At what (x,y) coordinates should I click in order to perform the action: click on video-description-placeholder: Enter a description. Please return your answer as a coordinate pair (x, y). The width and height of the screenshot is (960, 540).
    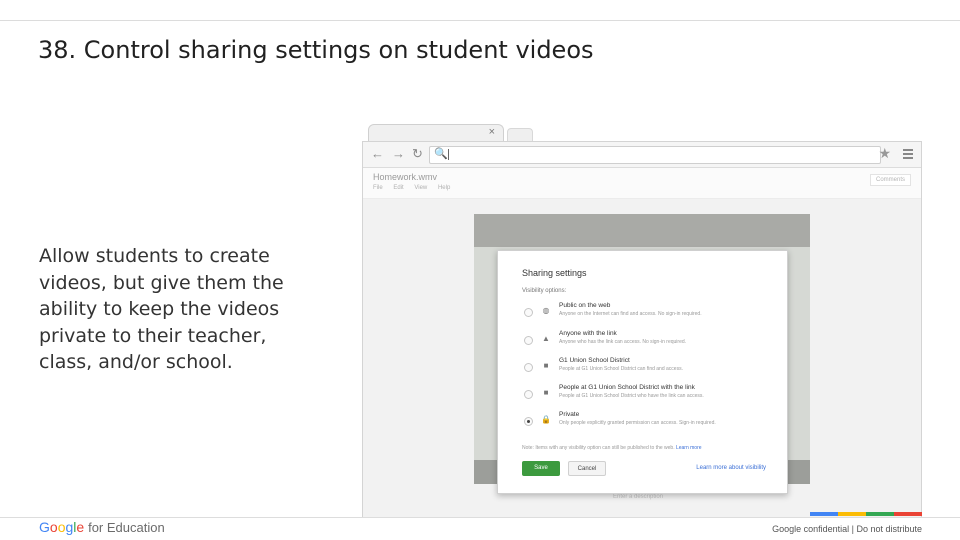
    Looking at the image, I should click on (638, 497).